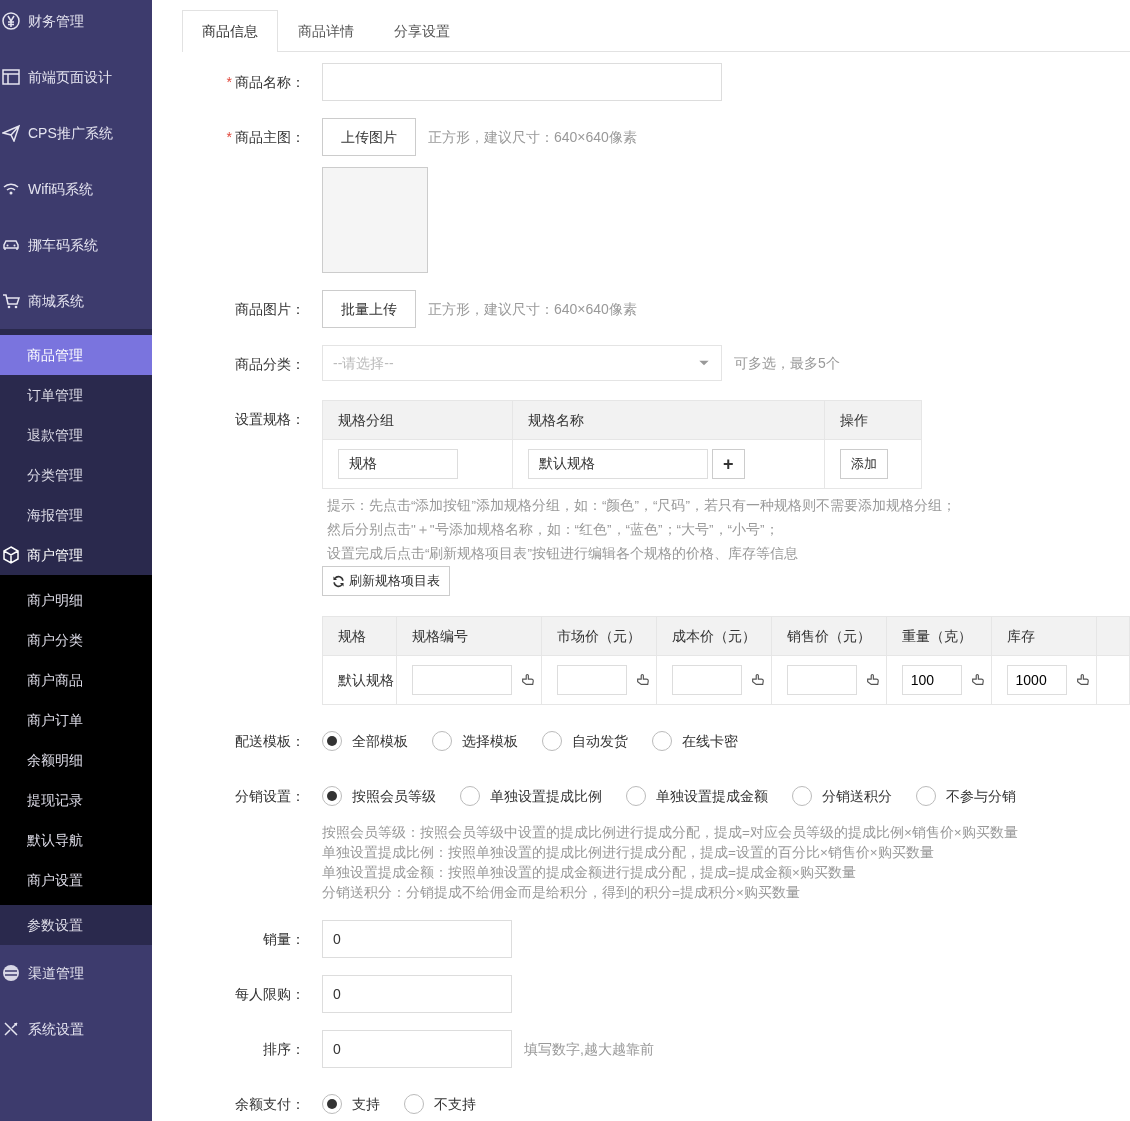  Describe the element at coordinates (379, 796) in the screenshot. I see `radio-option: 按照会员等级` at that location.